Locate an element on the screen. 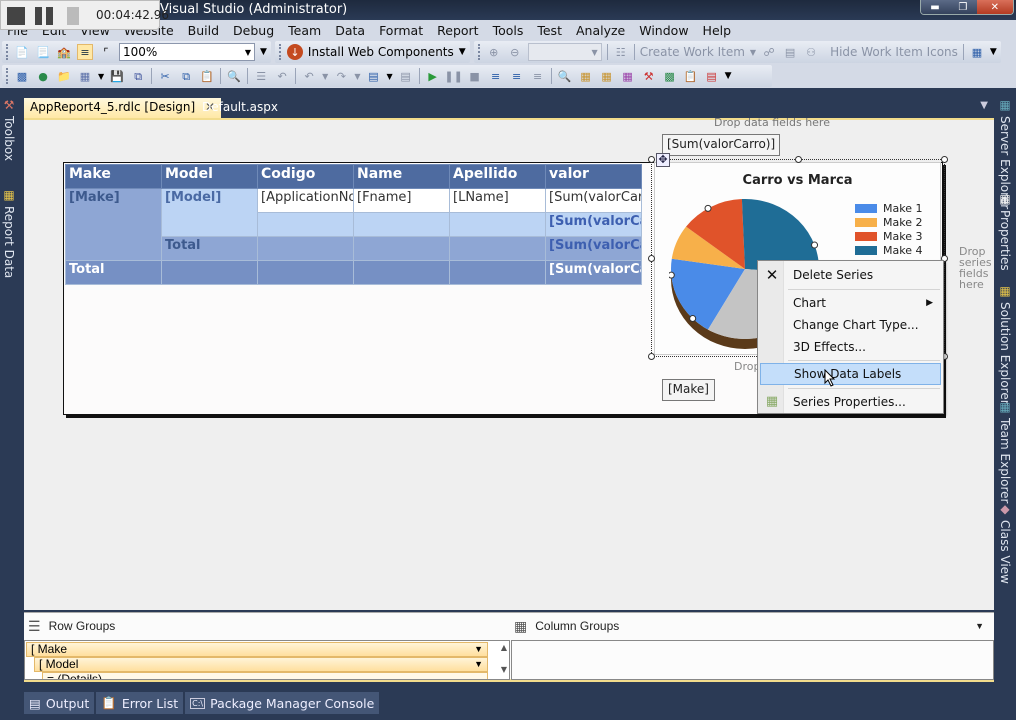  solution-explorer-icon: ▦ is located at coordinates (607, 76).